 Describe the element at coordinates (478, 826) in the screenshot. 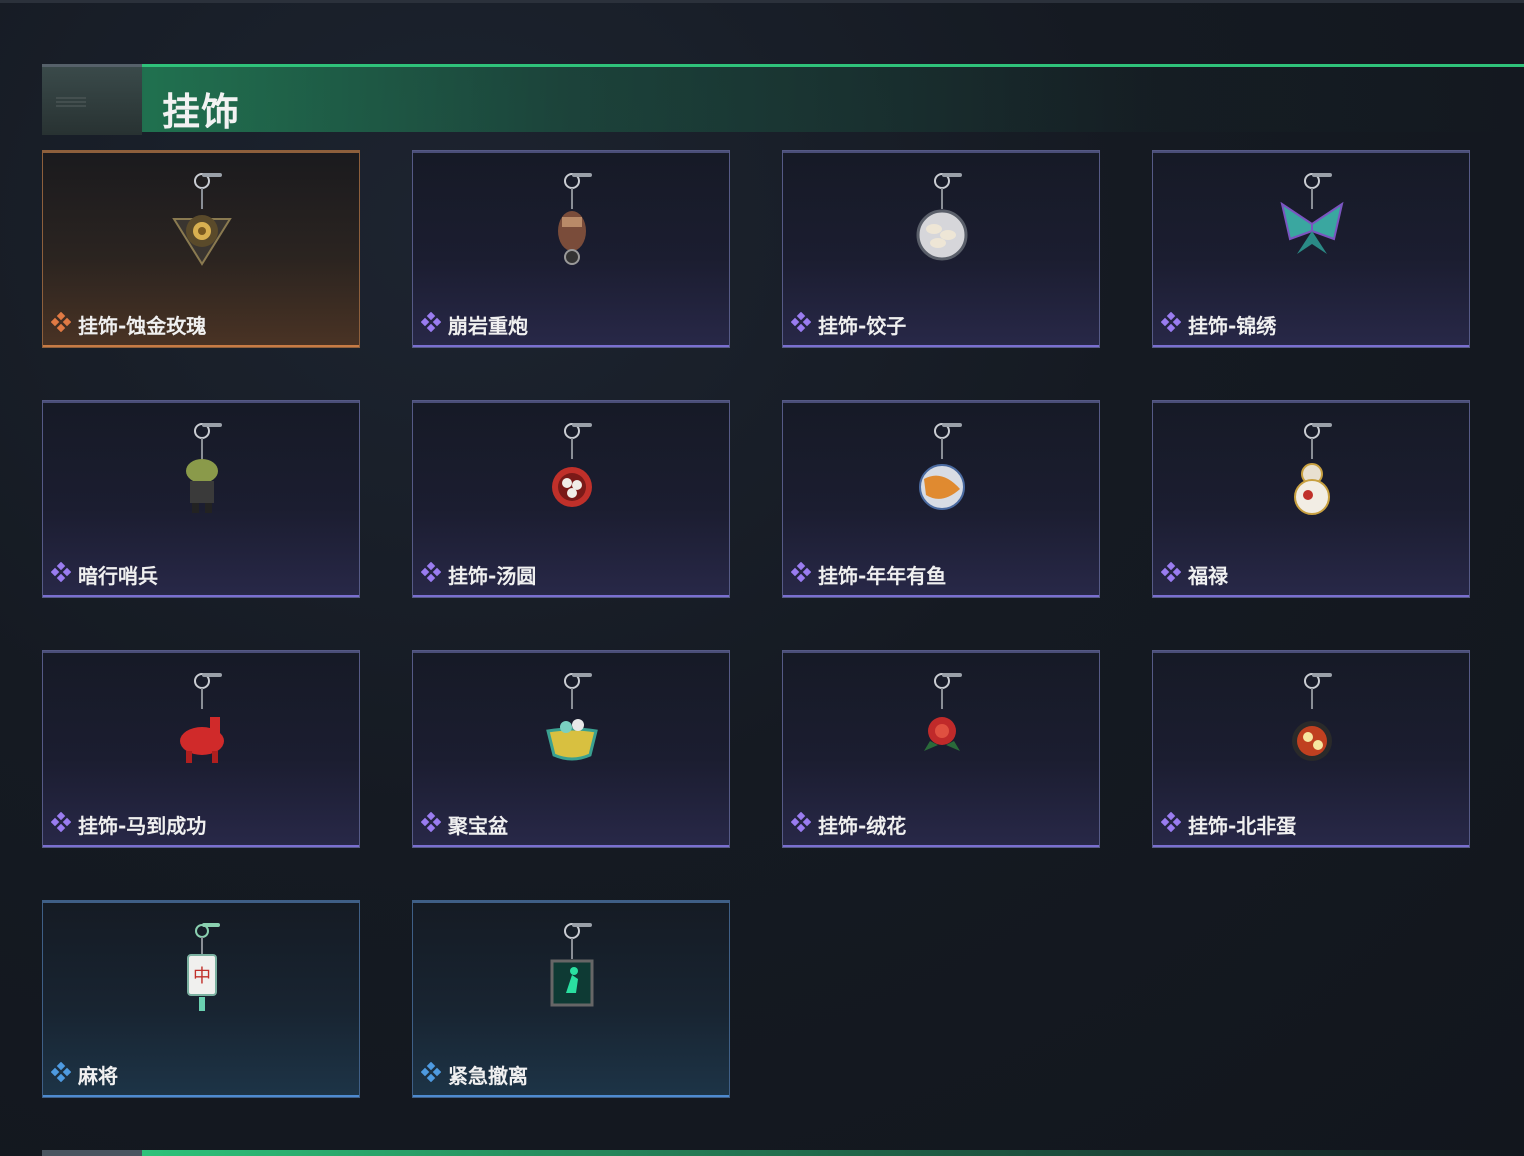

I see `item-name: 聚宝盆` at that location.